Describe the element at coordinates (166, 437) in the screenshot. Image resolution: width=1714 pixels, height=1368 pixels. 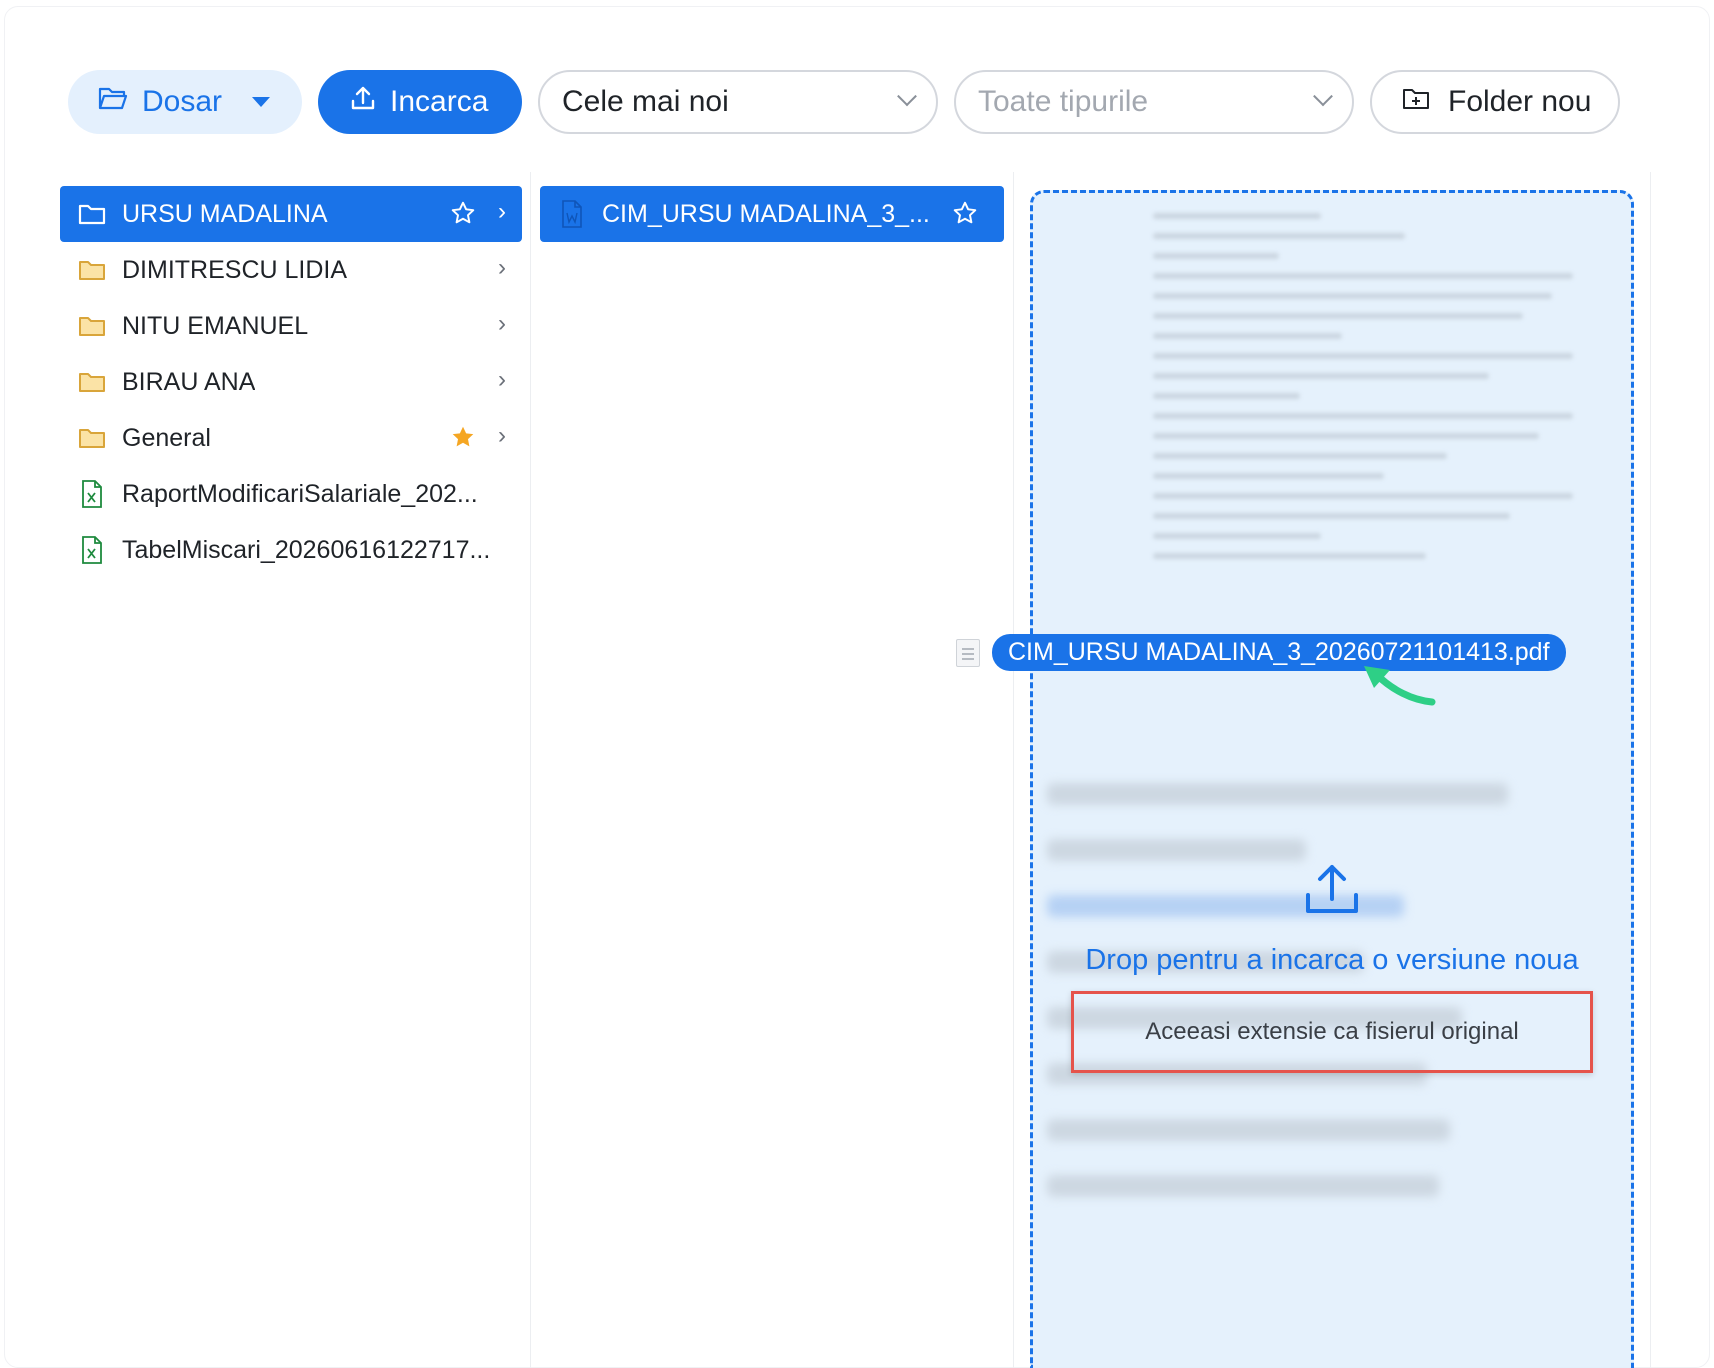
I see `folder-item-label: General` at that location.